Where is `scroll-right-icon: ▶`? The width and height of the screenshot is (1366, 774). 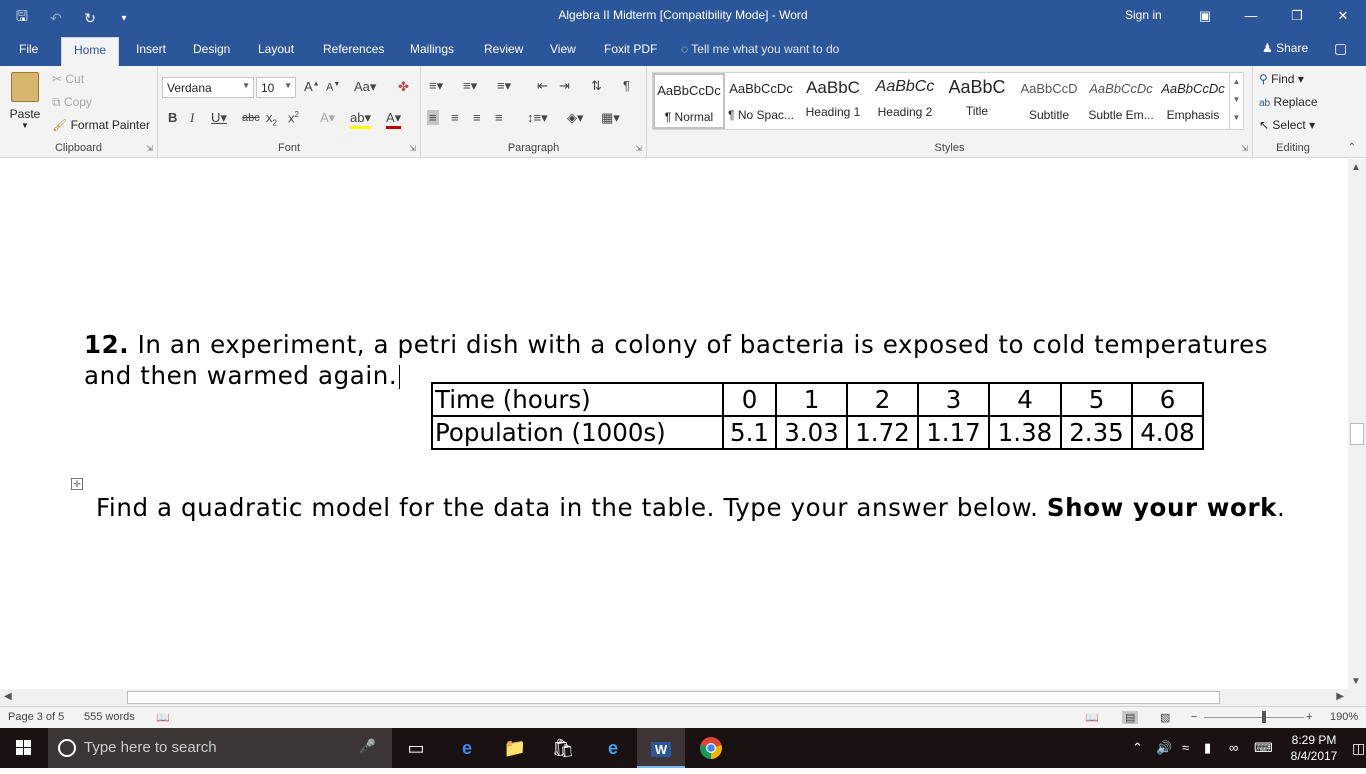 scroll-right-icon: ▶ is located at coordinates (1340, 696).